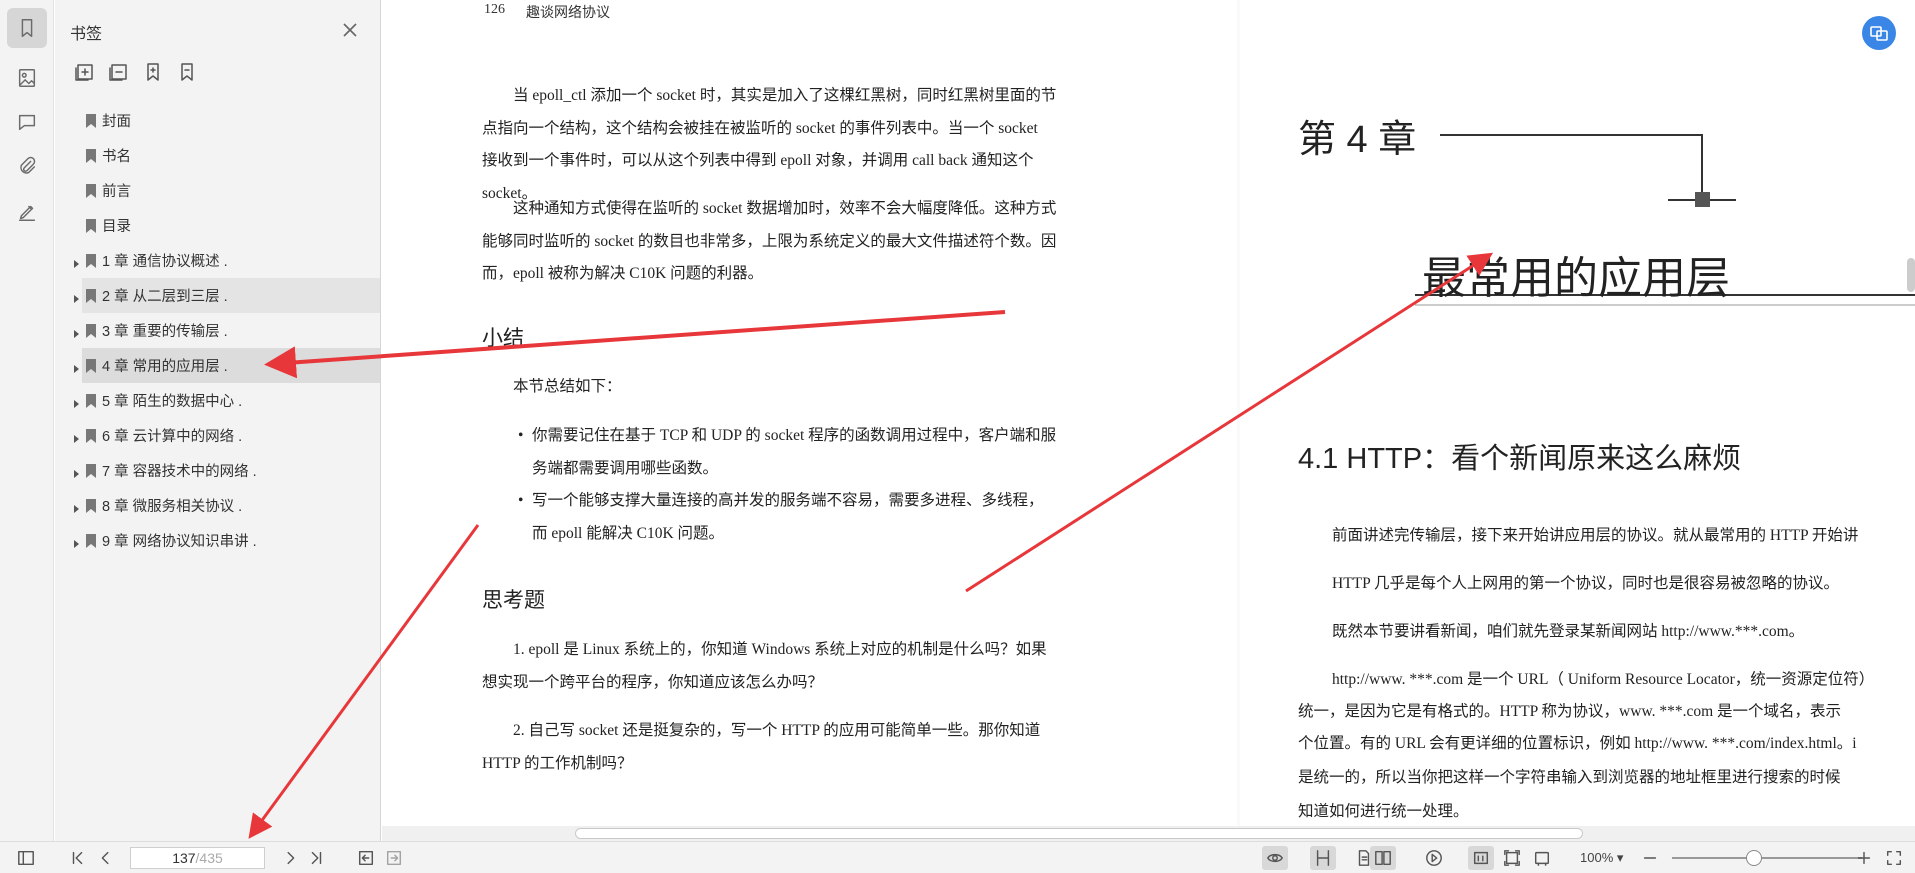 The width and height of the screenshot is (1915, 873). Describe the element at coordinates (1894, 858) in the screenshot. I see `fullscreen-icon` at that location.